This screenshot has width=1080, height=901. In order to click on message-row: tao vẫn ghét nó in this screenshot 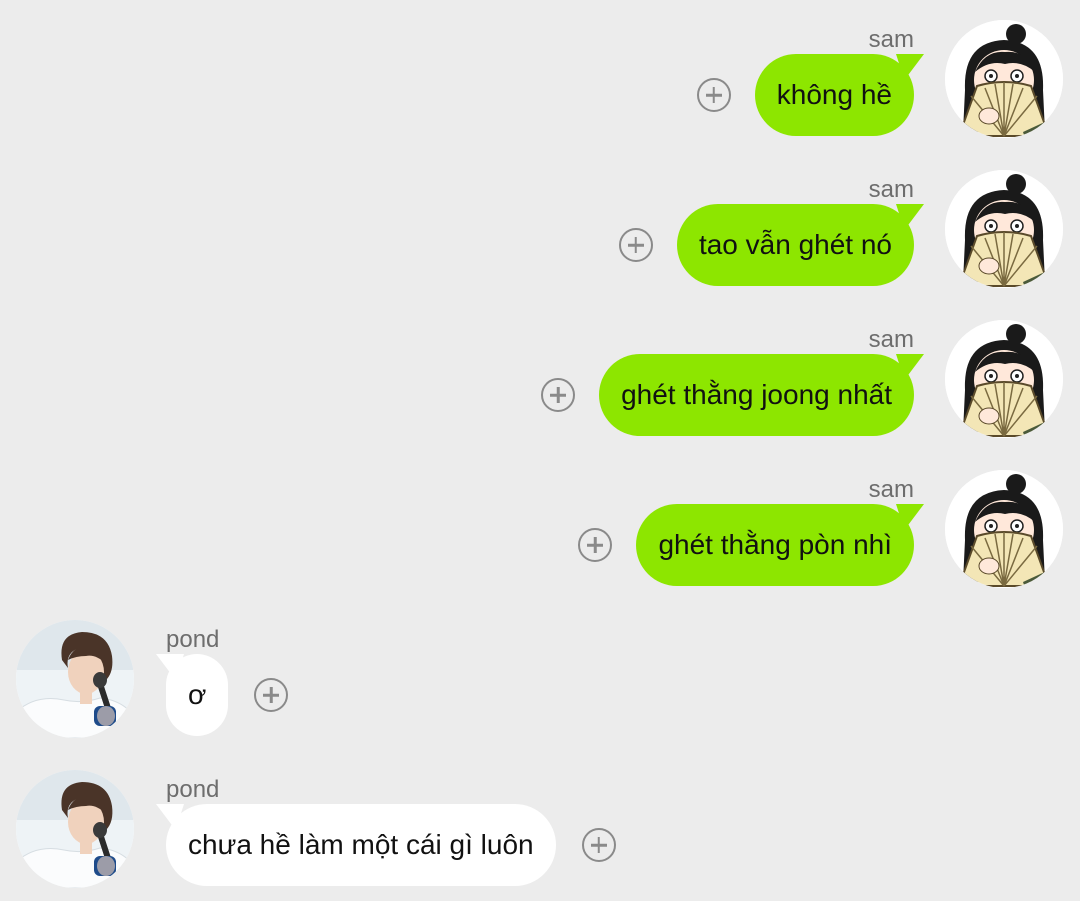, I will do `click(766, 245)`.